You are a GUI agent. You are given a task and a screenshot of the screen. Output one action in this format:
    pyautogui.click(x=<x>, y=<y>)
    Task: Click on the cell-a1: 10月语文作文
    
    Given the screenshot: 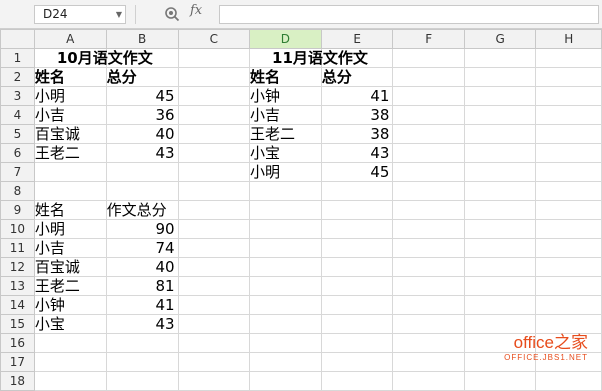 What is the action you would take?
    pyautogui.click(x=93, y=58)
    